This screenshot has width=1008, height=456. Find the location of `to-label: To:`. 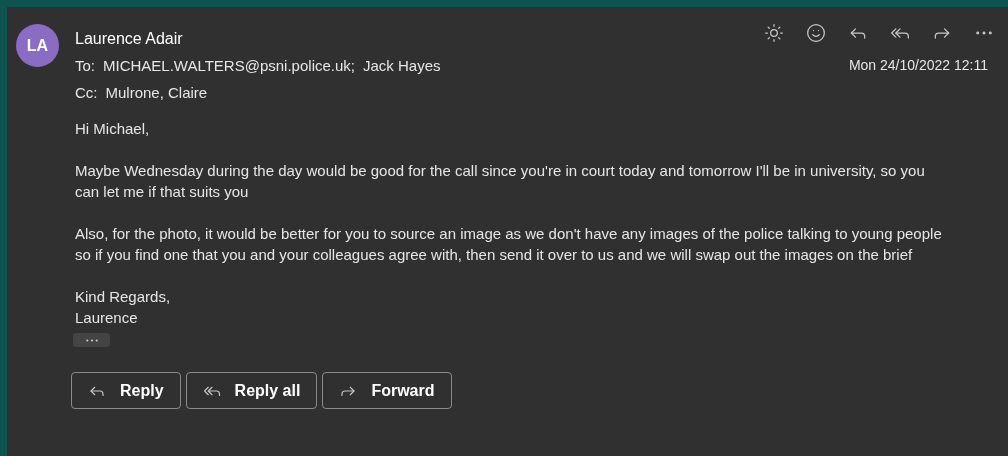

to-label: To: is located at coordinates (85, 66).